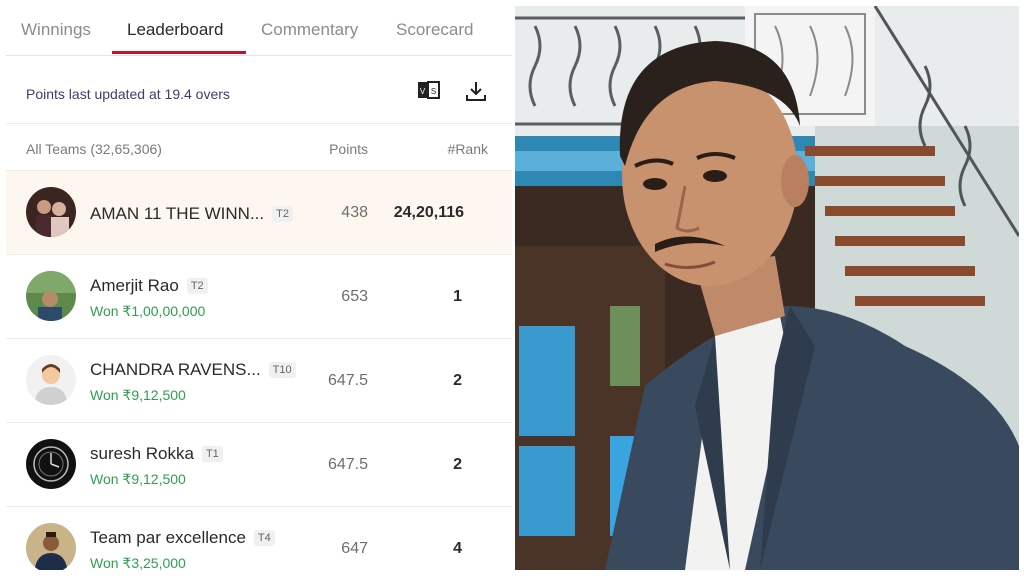 This screenshot has width=1024, height=576. Describe the element at coordinates (428, 212) in the screenshot. I see `team-rank: 24,20,116` at that location.